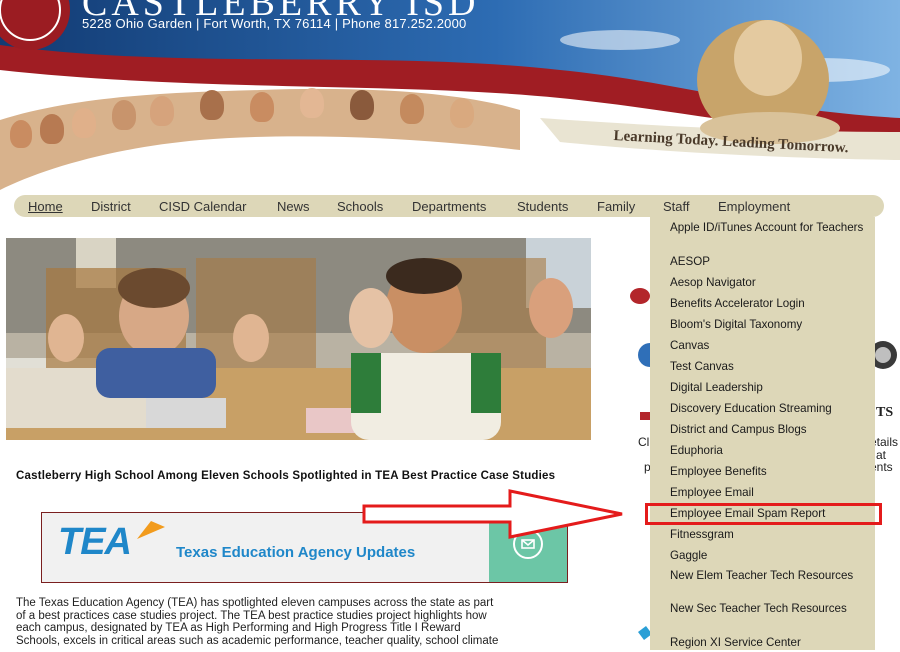 The width and height of the screenshot is (900, 652). Describe the element at coordinates (770, 472) in the screenshot. I see `menu-item-employee-benefits: Employee Benefits` at that location.